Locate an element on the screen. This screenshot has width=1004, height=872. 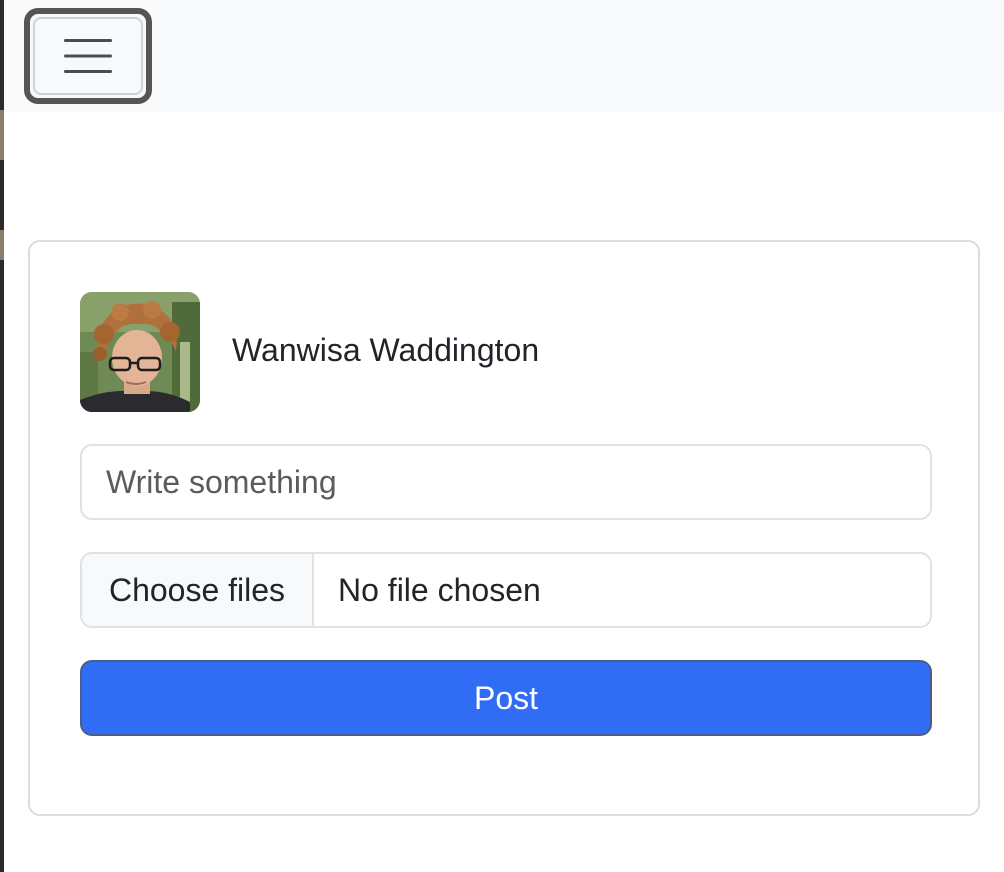
navbar-toggler-inner is located at coordinates (88, 56).